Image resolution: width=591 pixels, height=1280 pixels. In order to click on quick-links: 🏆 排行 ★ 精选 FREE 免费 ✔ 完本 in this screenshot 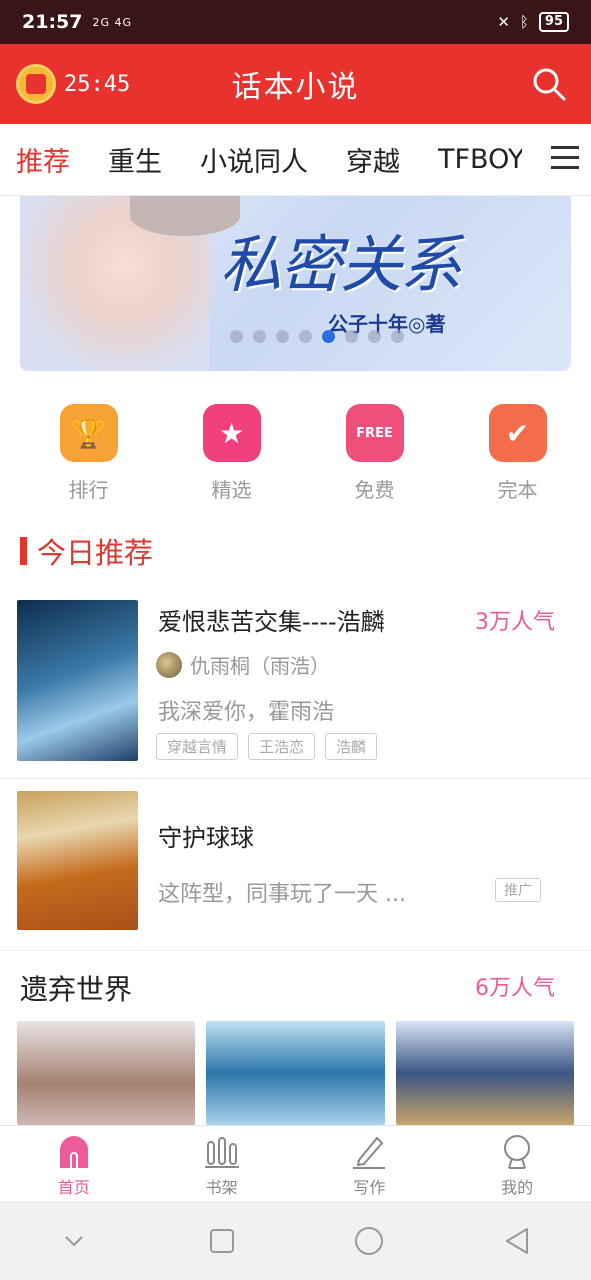, I will do `click(295, 454)`.